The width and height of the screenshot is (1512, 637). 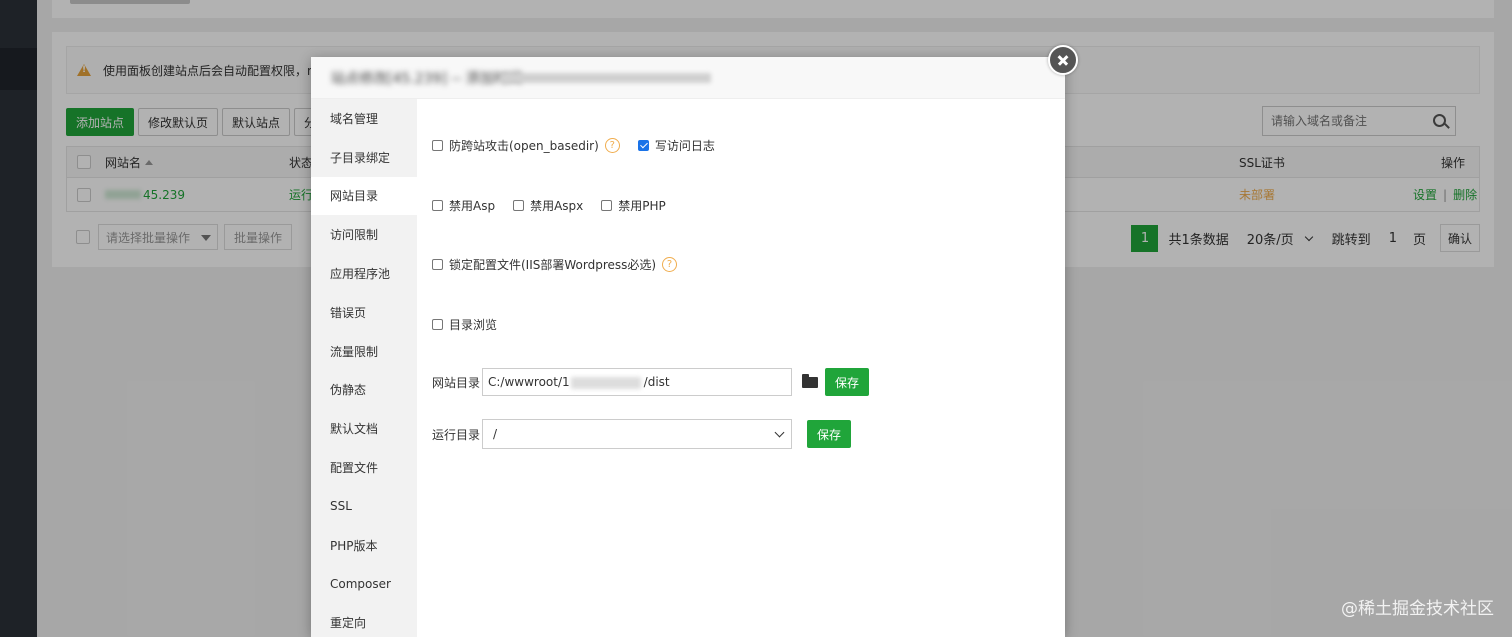 I want to click on dir-browse-checkbox, so click(x=437, y=324).